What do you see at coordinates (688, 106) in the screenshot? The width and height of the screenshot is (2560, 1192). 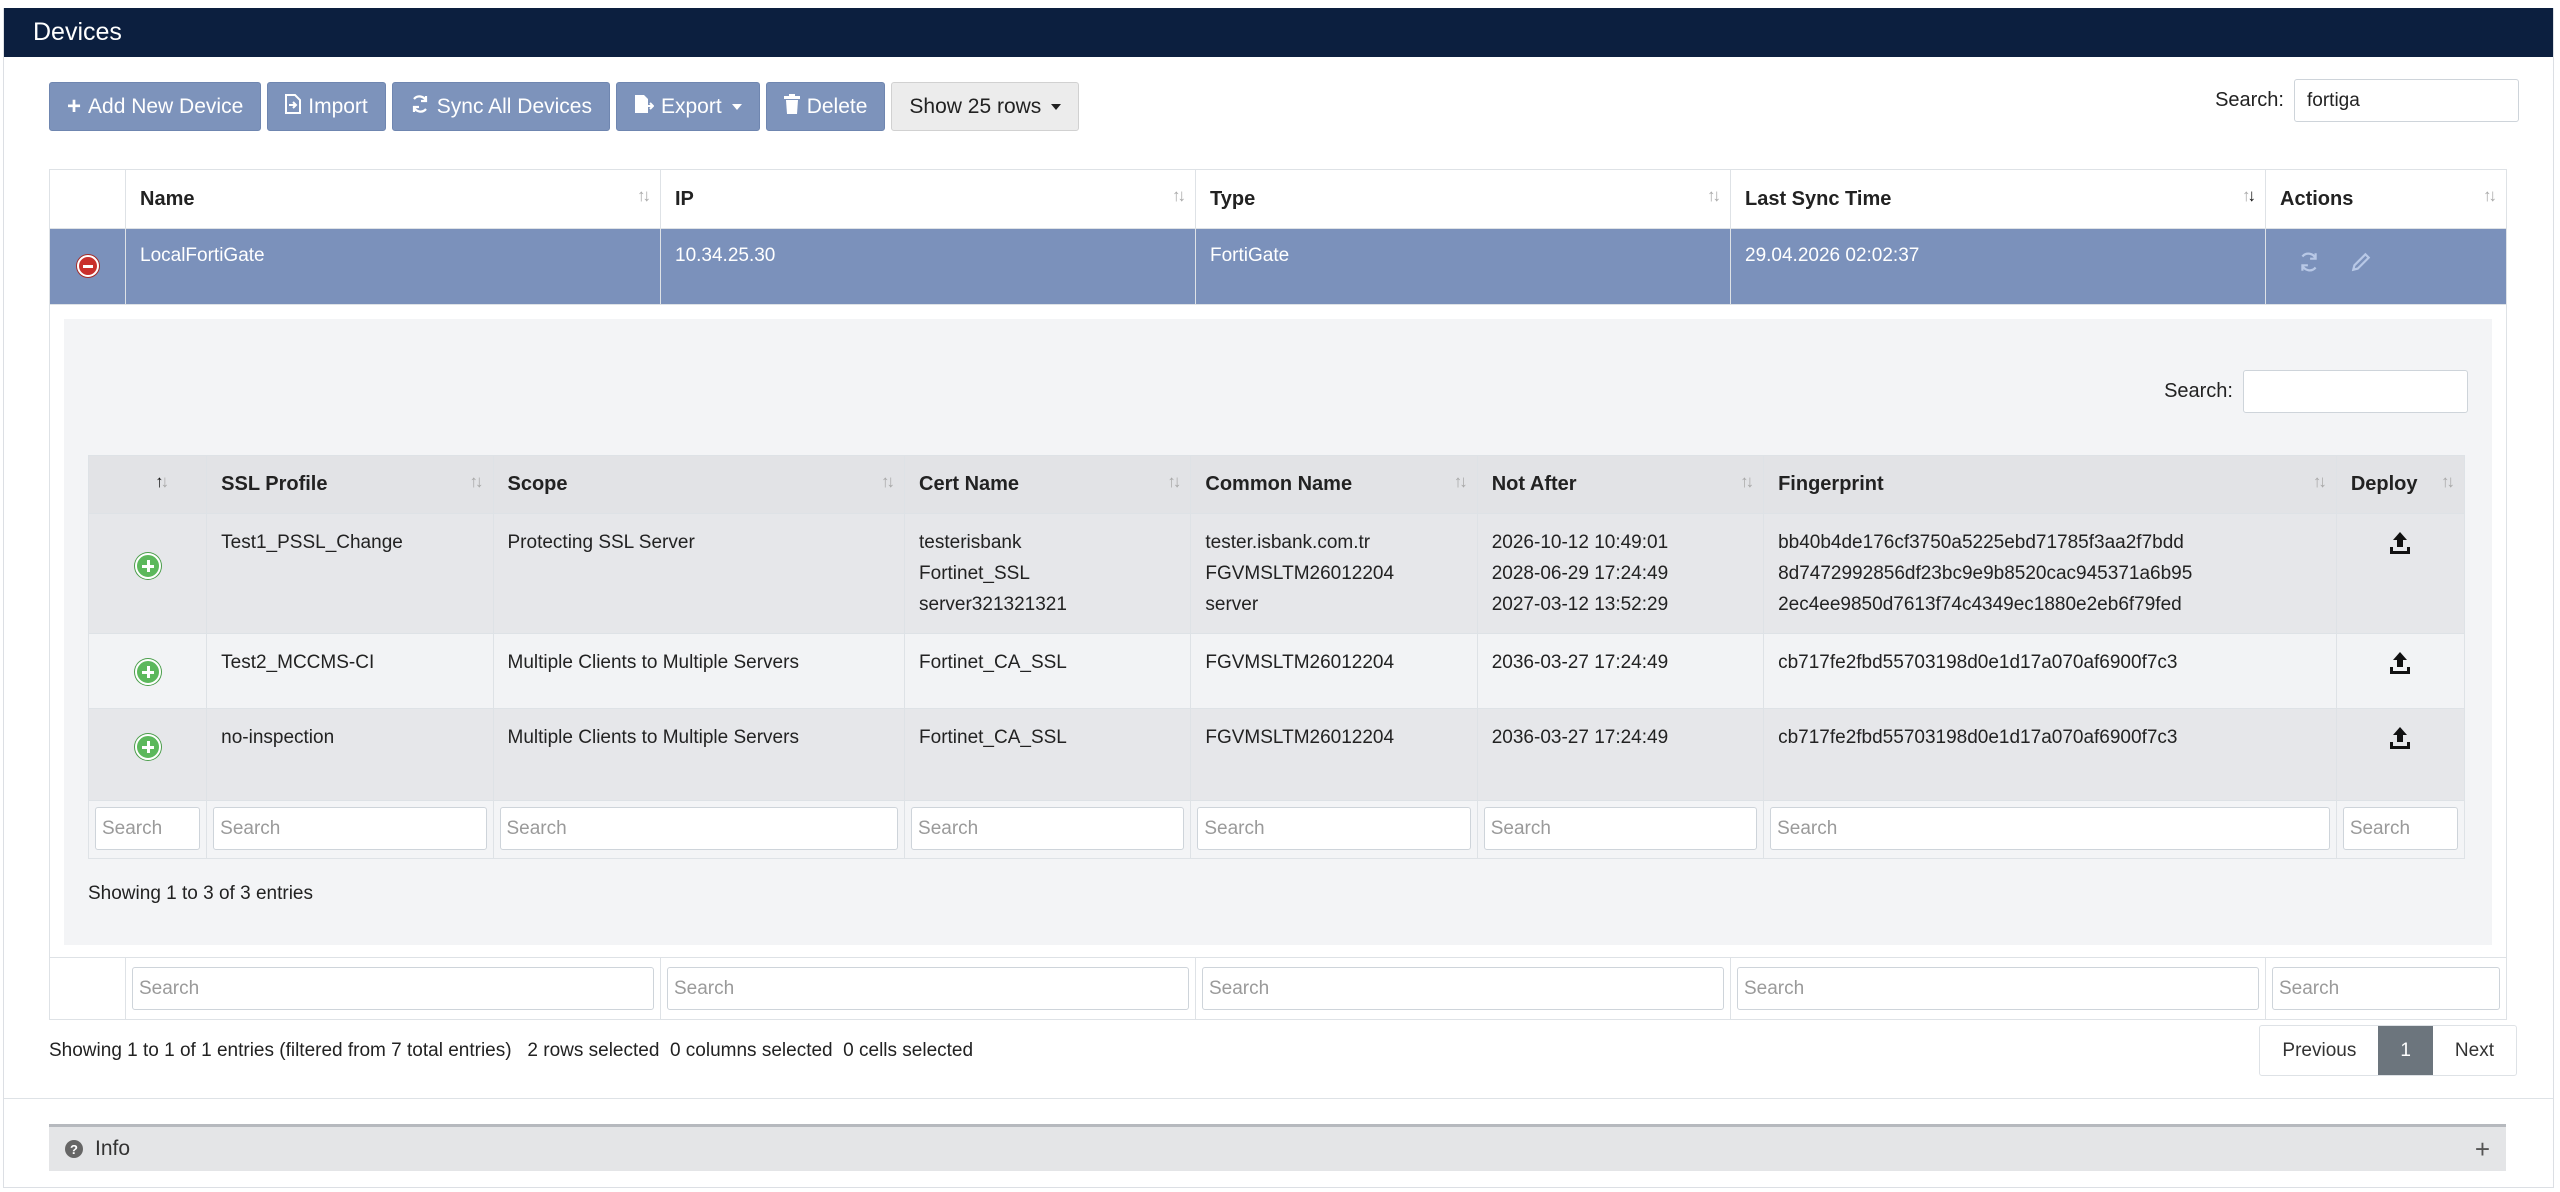 I see `export-button: Export` at bounding box center [688, 106].